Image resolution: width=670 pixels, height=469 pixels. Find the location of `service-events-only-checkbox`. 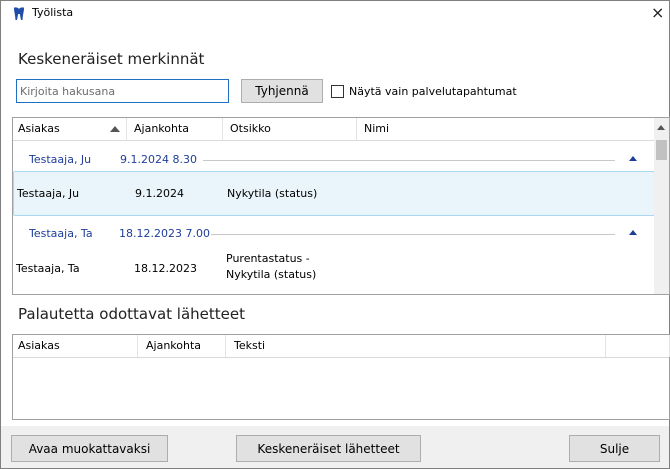

service-events-only-checkbox is located at coordinates (337, 91).